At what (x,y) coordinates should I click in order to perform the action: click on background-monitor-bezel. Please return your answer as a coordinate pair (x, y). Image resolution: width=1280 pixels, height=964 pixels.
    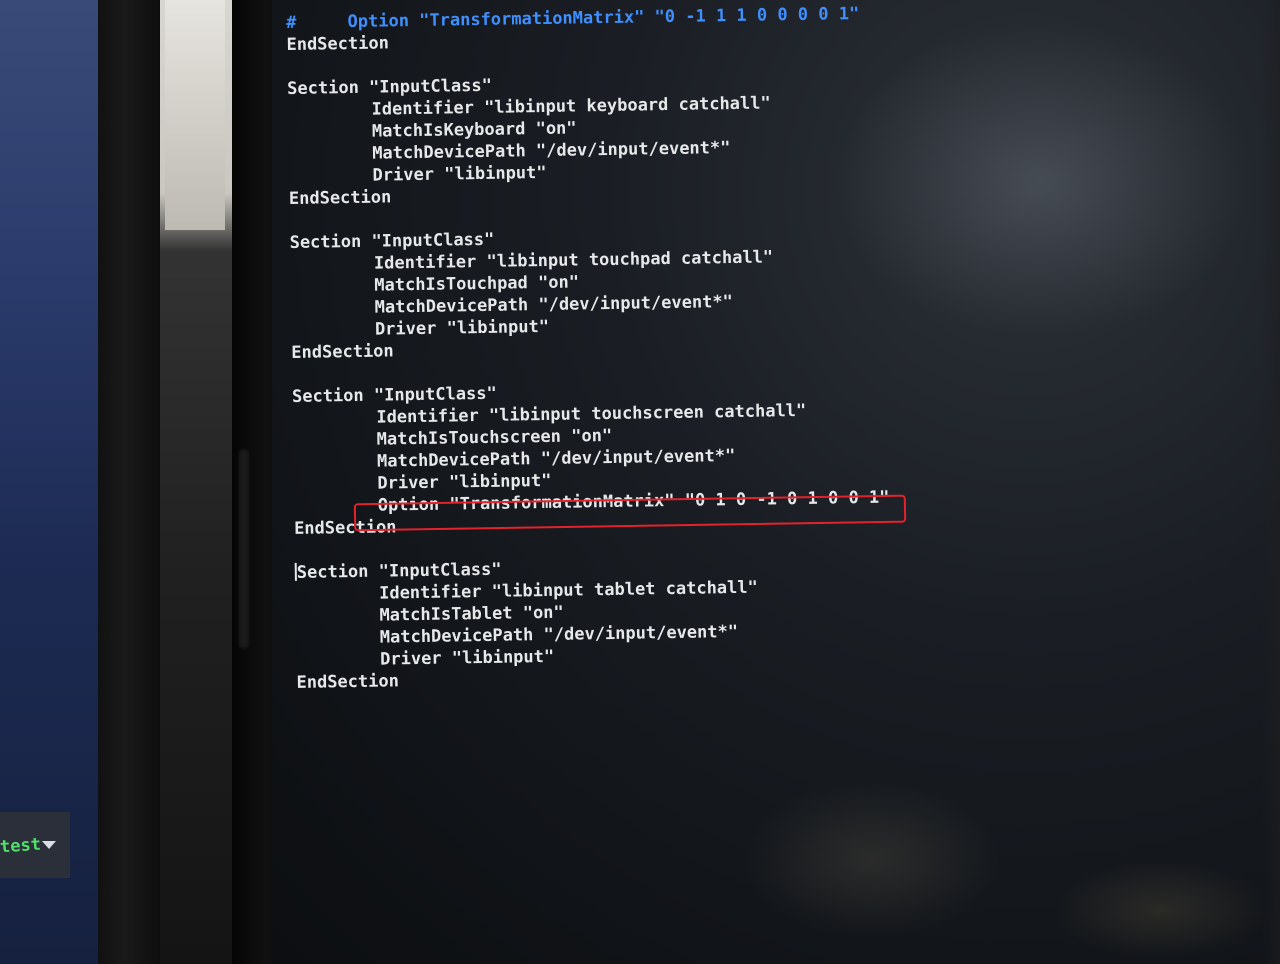
    Looking at the image, I should click on (132, 482).